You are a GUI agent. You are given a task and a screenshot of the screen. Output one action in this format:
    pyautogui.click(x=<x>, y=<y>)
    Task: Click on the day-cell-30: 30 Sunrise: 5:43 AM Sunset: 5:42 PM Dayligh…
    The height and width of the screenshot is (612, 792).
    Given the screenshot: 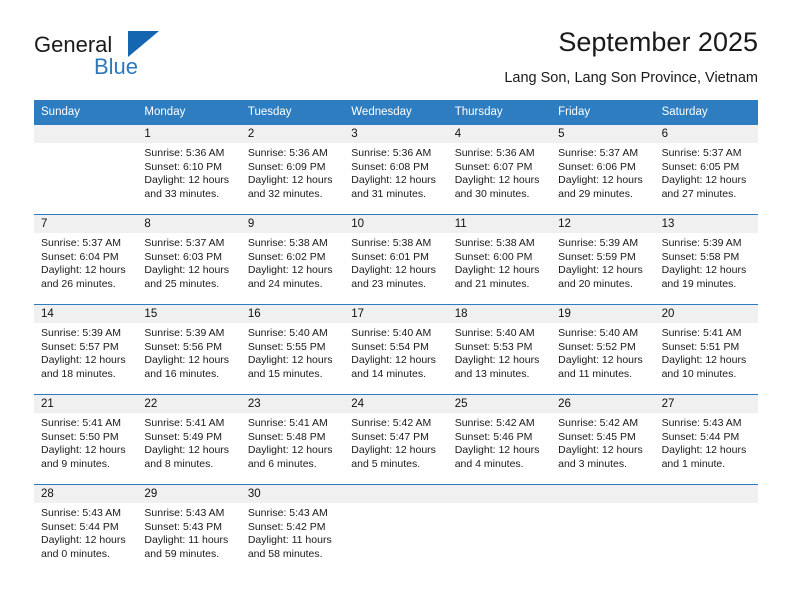 What is the action you would take?
    pyautogui.click(x=292, y=529)
    